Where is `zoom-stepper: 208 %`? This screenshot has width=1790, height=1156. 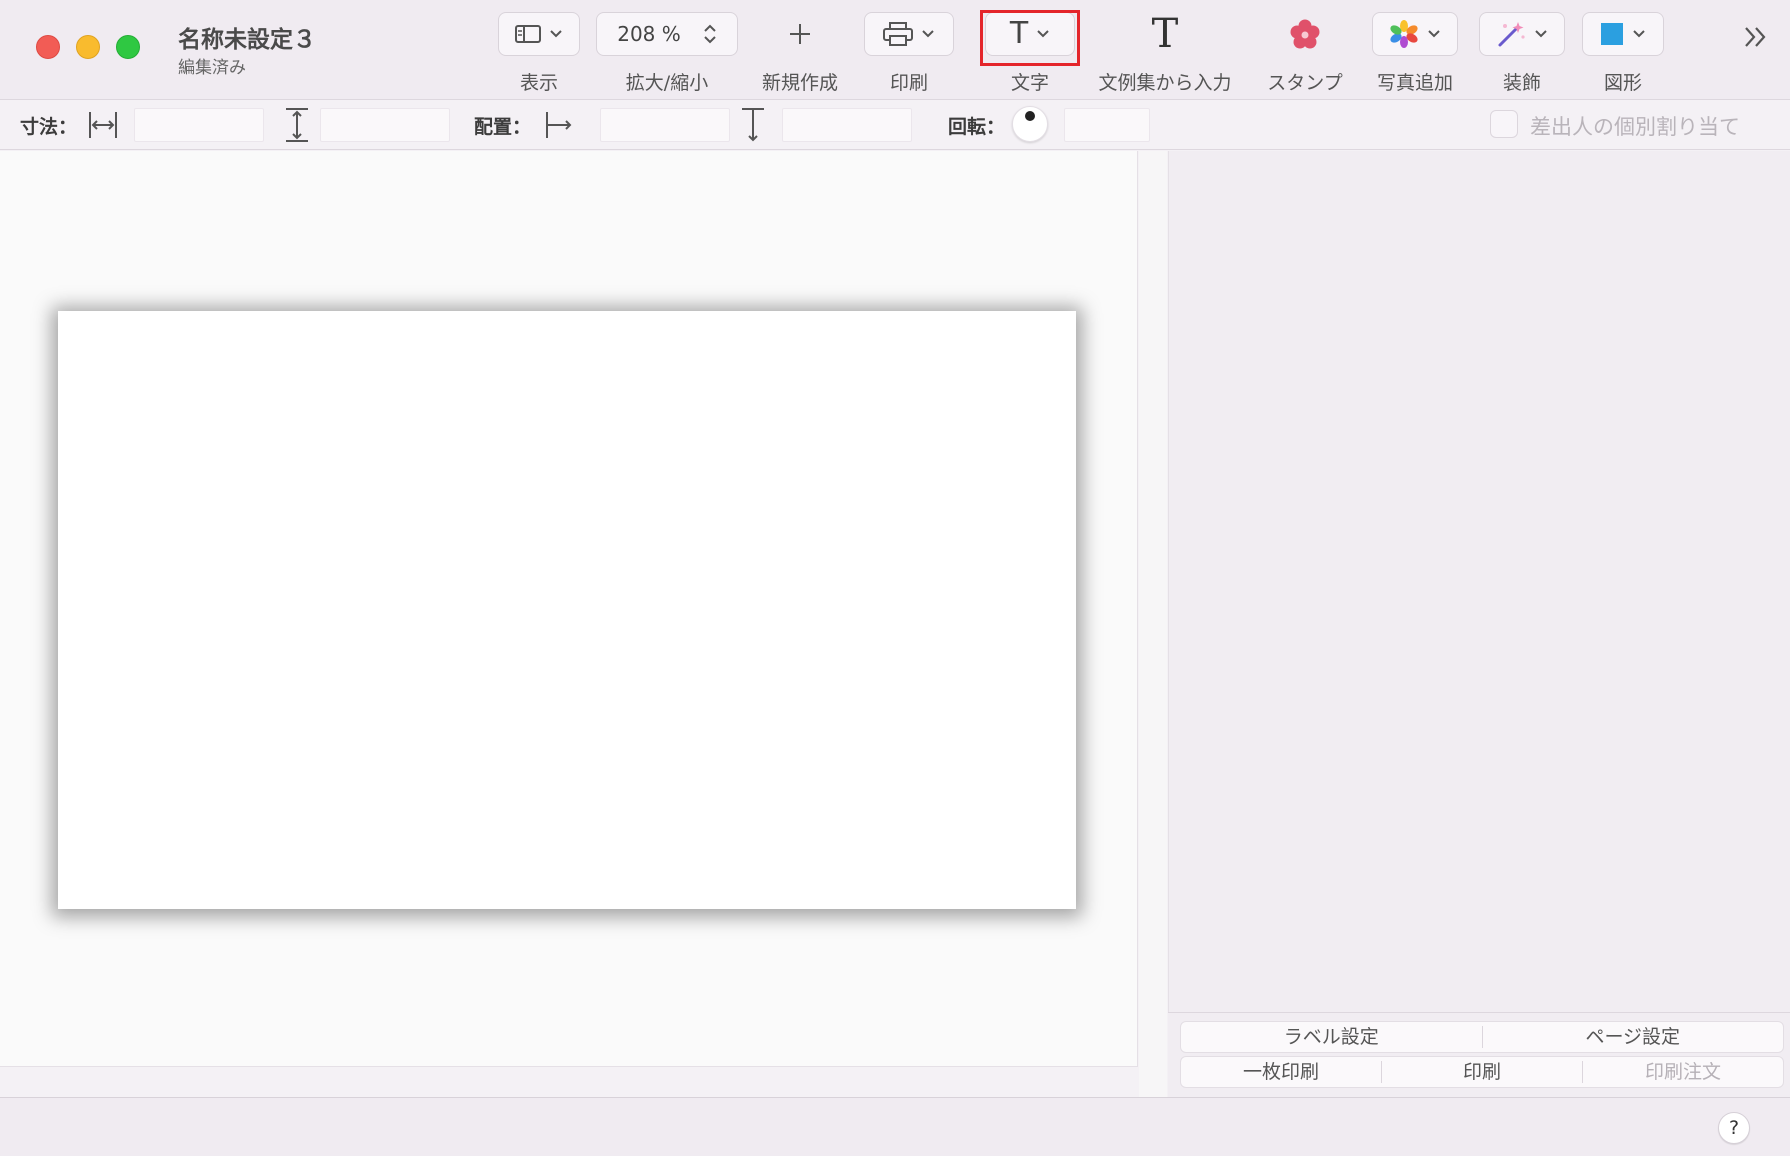 zoom-stepper: 208 % is located at coordinates (667, 34).